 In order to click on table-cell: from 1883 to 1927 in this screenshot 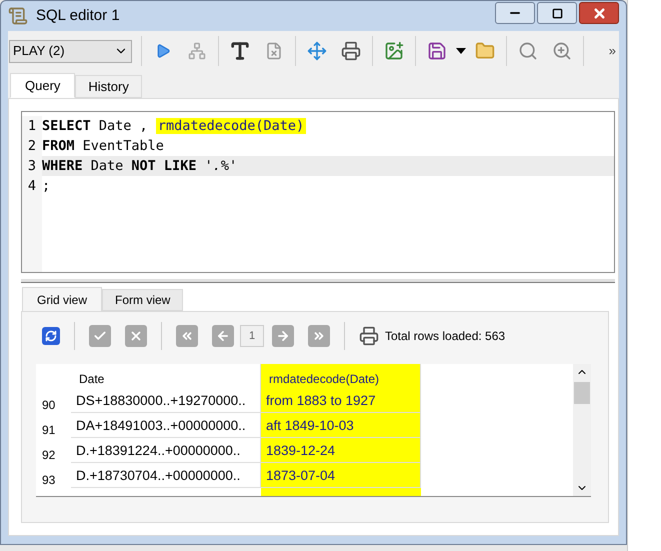, I will do `click(341, 400)`.